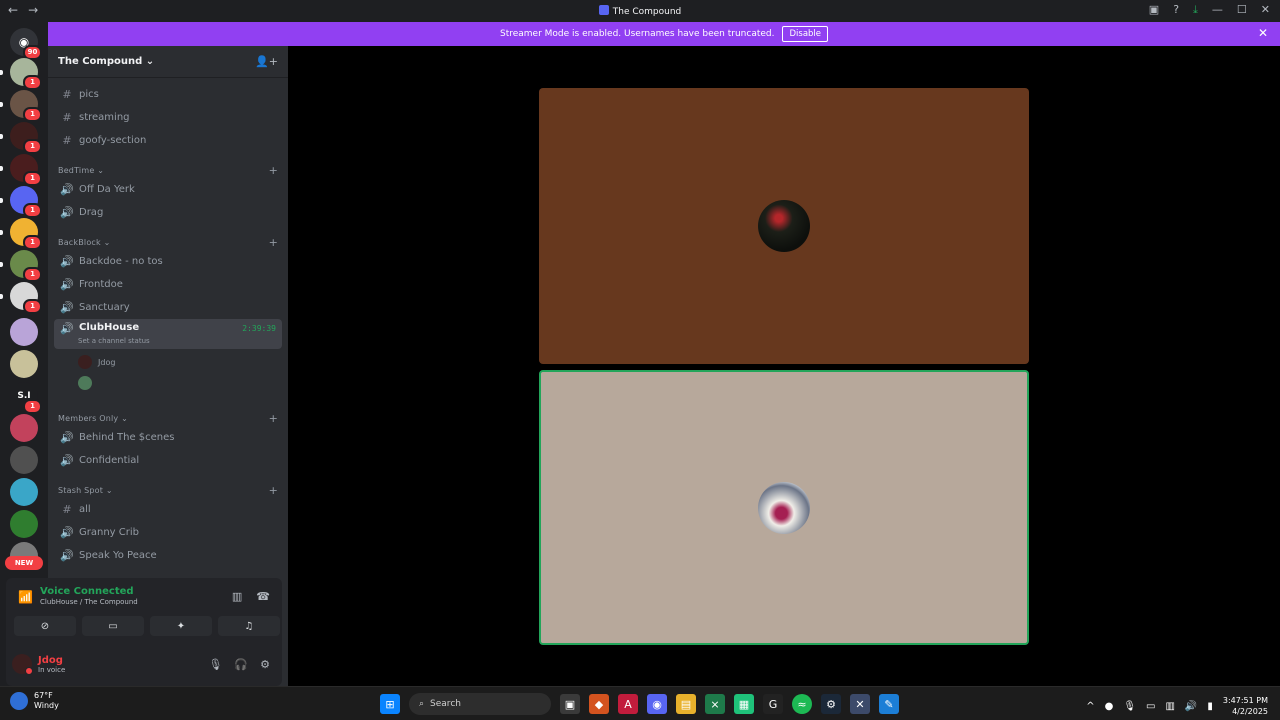 The height and width of the screenshot is (720, 1280). I want to click on participant-tile-speaking, so click(784, 507).